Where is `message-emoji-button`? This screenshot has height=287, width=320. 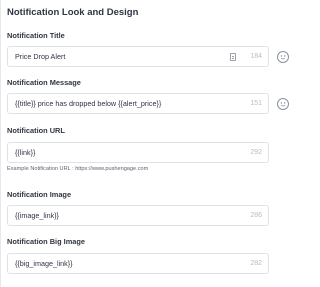
message-emoji-button is located at coordinates (283, 104).